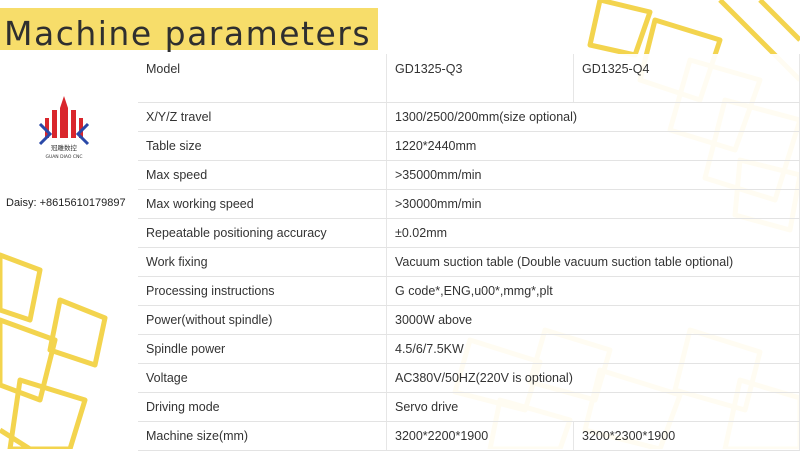 The width and height of the screenshot is (800, 451). What do you see at coordinates (593, 349) in the screenshot?
I see `param-value: 4.5/6/7.5KW` at bounding box center [593, 349].